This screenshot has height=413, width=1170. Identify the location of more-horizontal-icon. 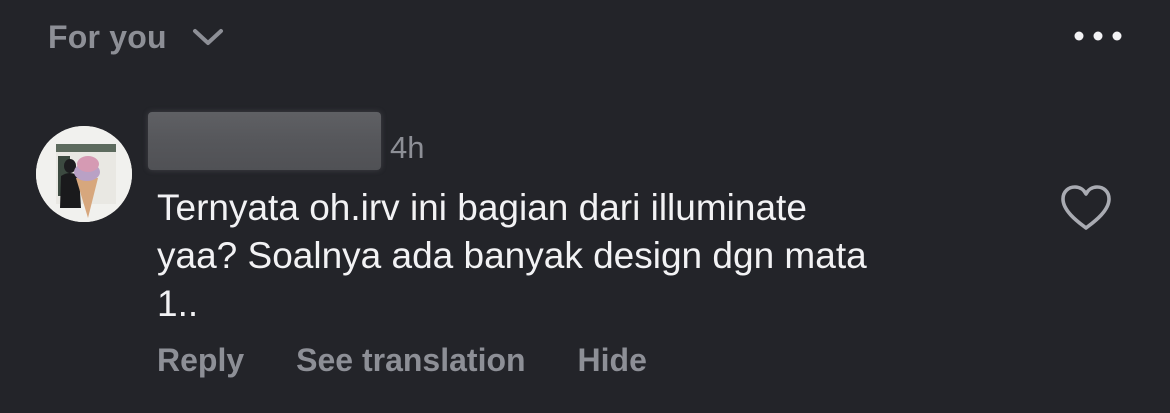
(1098, 36).